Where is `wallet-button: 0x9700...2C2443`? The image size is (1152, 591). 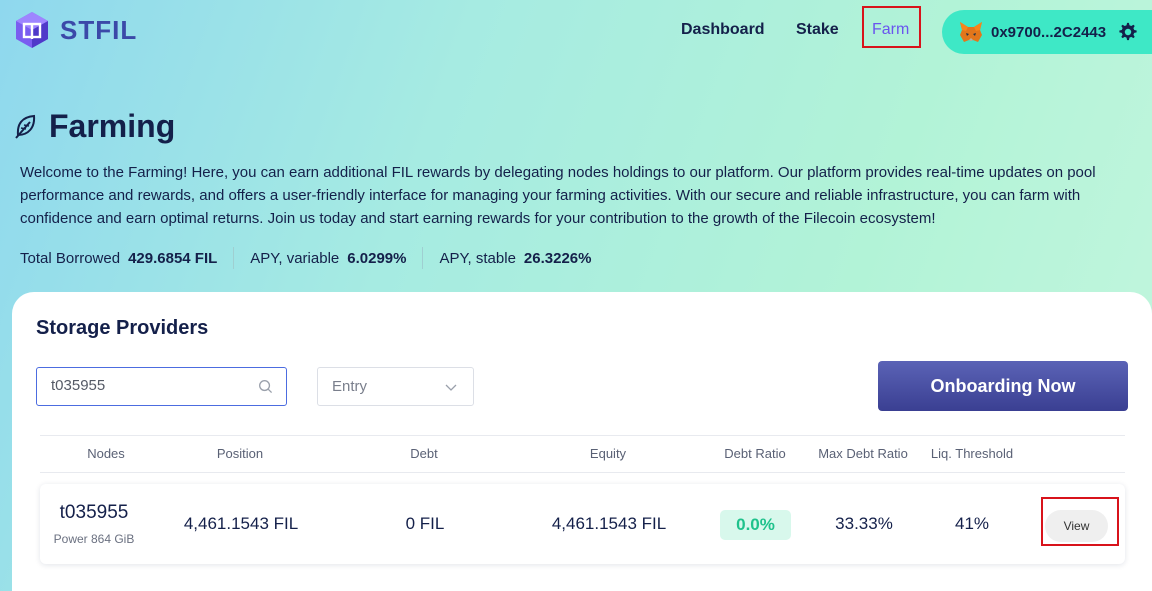
wallet-button: 0x9700...2C2443 is located at coordinates (1047, 32).